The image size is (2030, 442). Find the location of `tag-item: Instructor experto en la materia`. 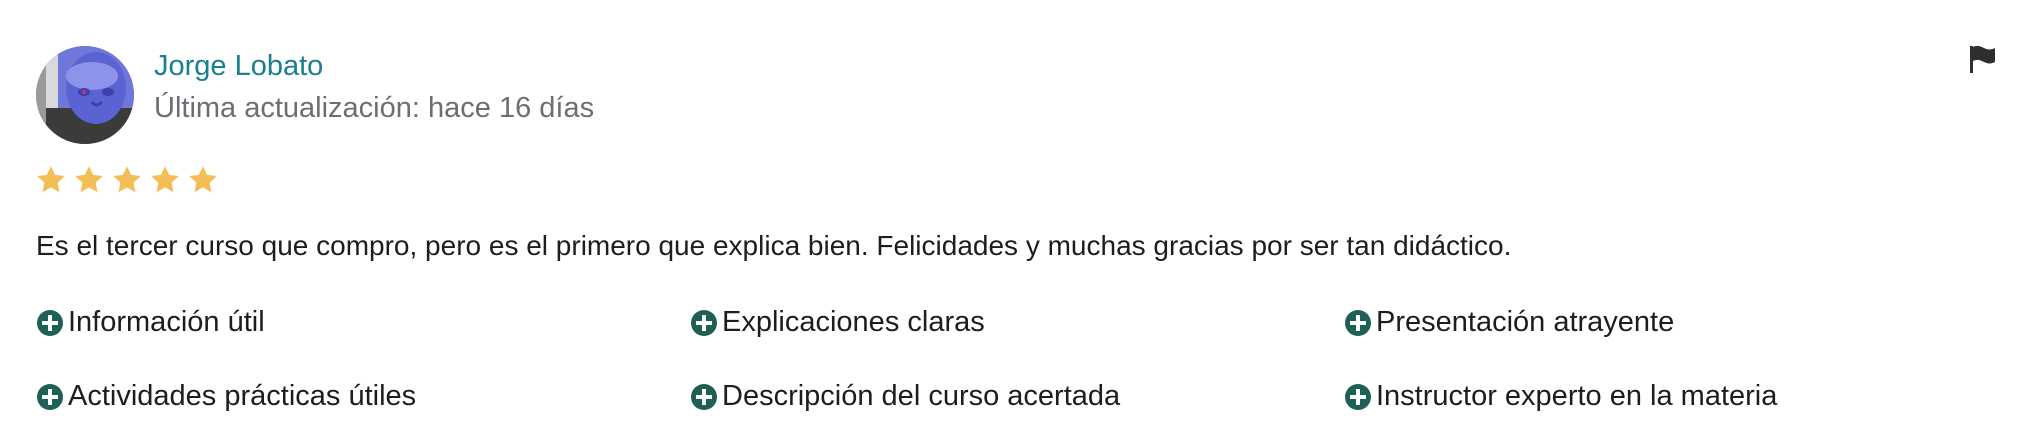

tag-item: Instructor experto en la materia is located at coordinates (1560, 396).